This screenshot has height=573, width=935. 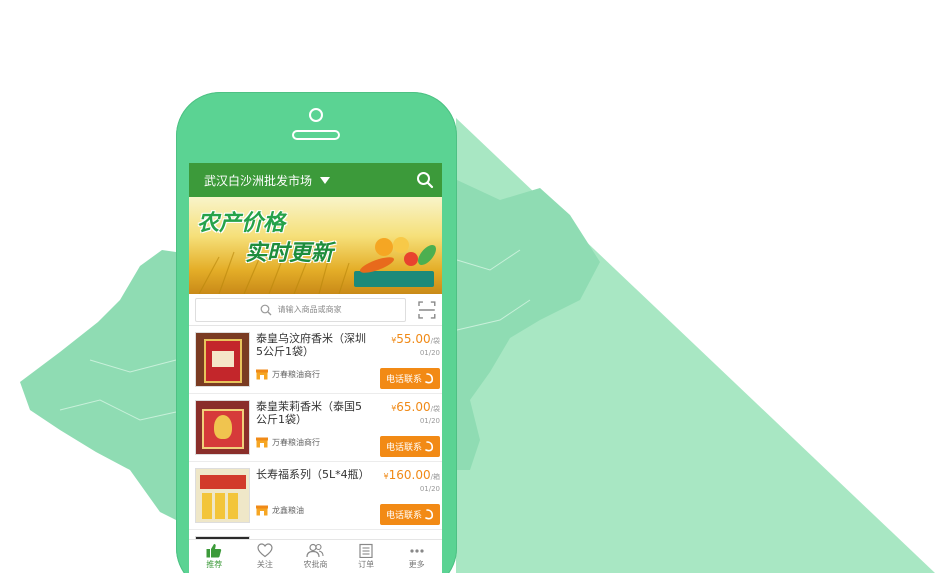 What do you see at coordinates (264, 564) in the screenshot?
I see `tab-label: 关注` at bounding box center [264, 564].